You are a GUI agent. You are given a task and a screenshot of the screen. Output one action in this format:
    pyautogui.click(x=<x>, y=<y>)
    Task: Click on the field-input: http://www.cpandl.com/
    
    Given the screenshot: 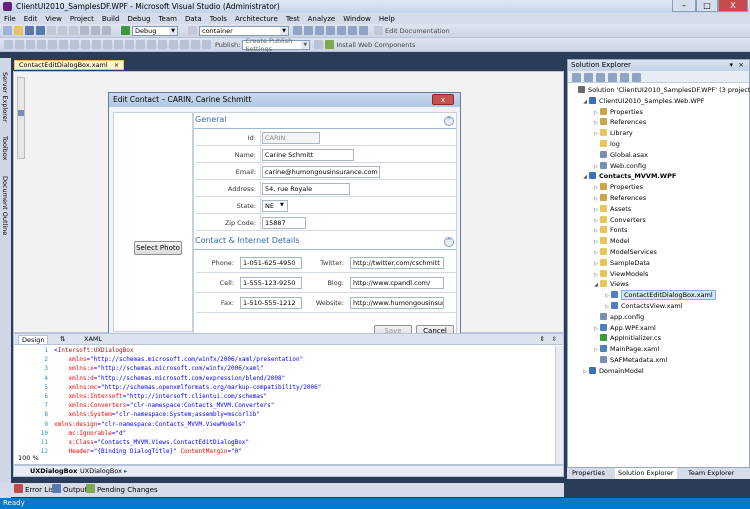 What is the action you would take?
    pyautogui.click(x=397, y=283)
    